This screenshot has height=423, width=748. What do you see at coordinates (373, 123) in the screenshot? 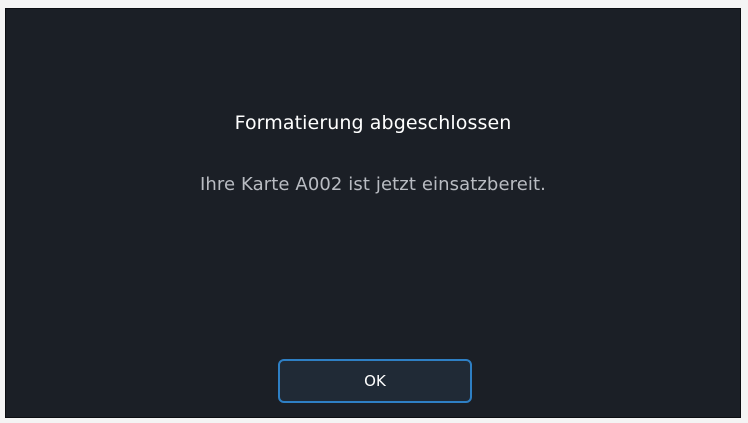
I see `dialog-title: Formatierung abgeschlossen` at bounding box center [373, 123].